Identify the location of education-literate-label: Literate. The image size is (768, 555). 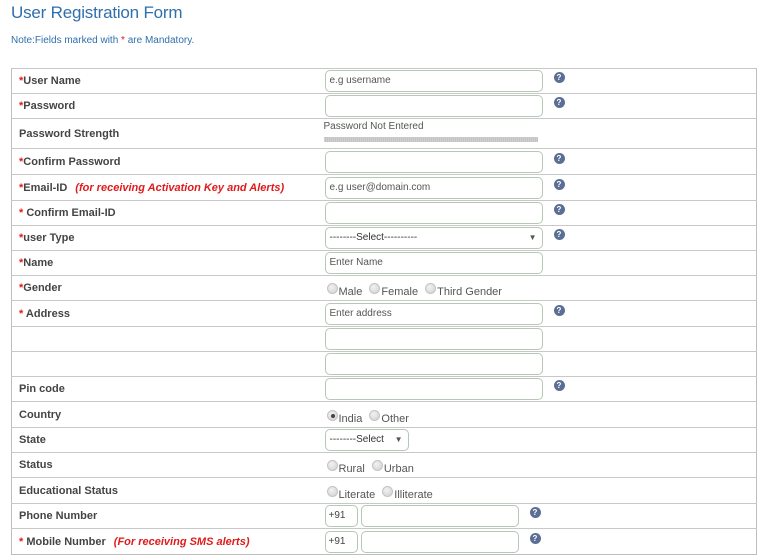
(357, 495).